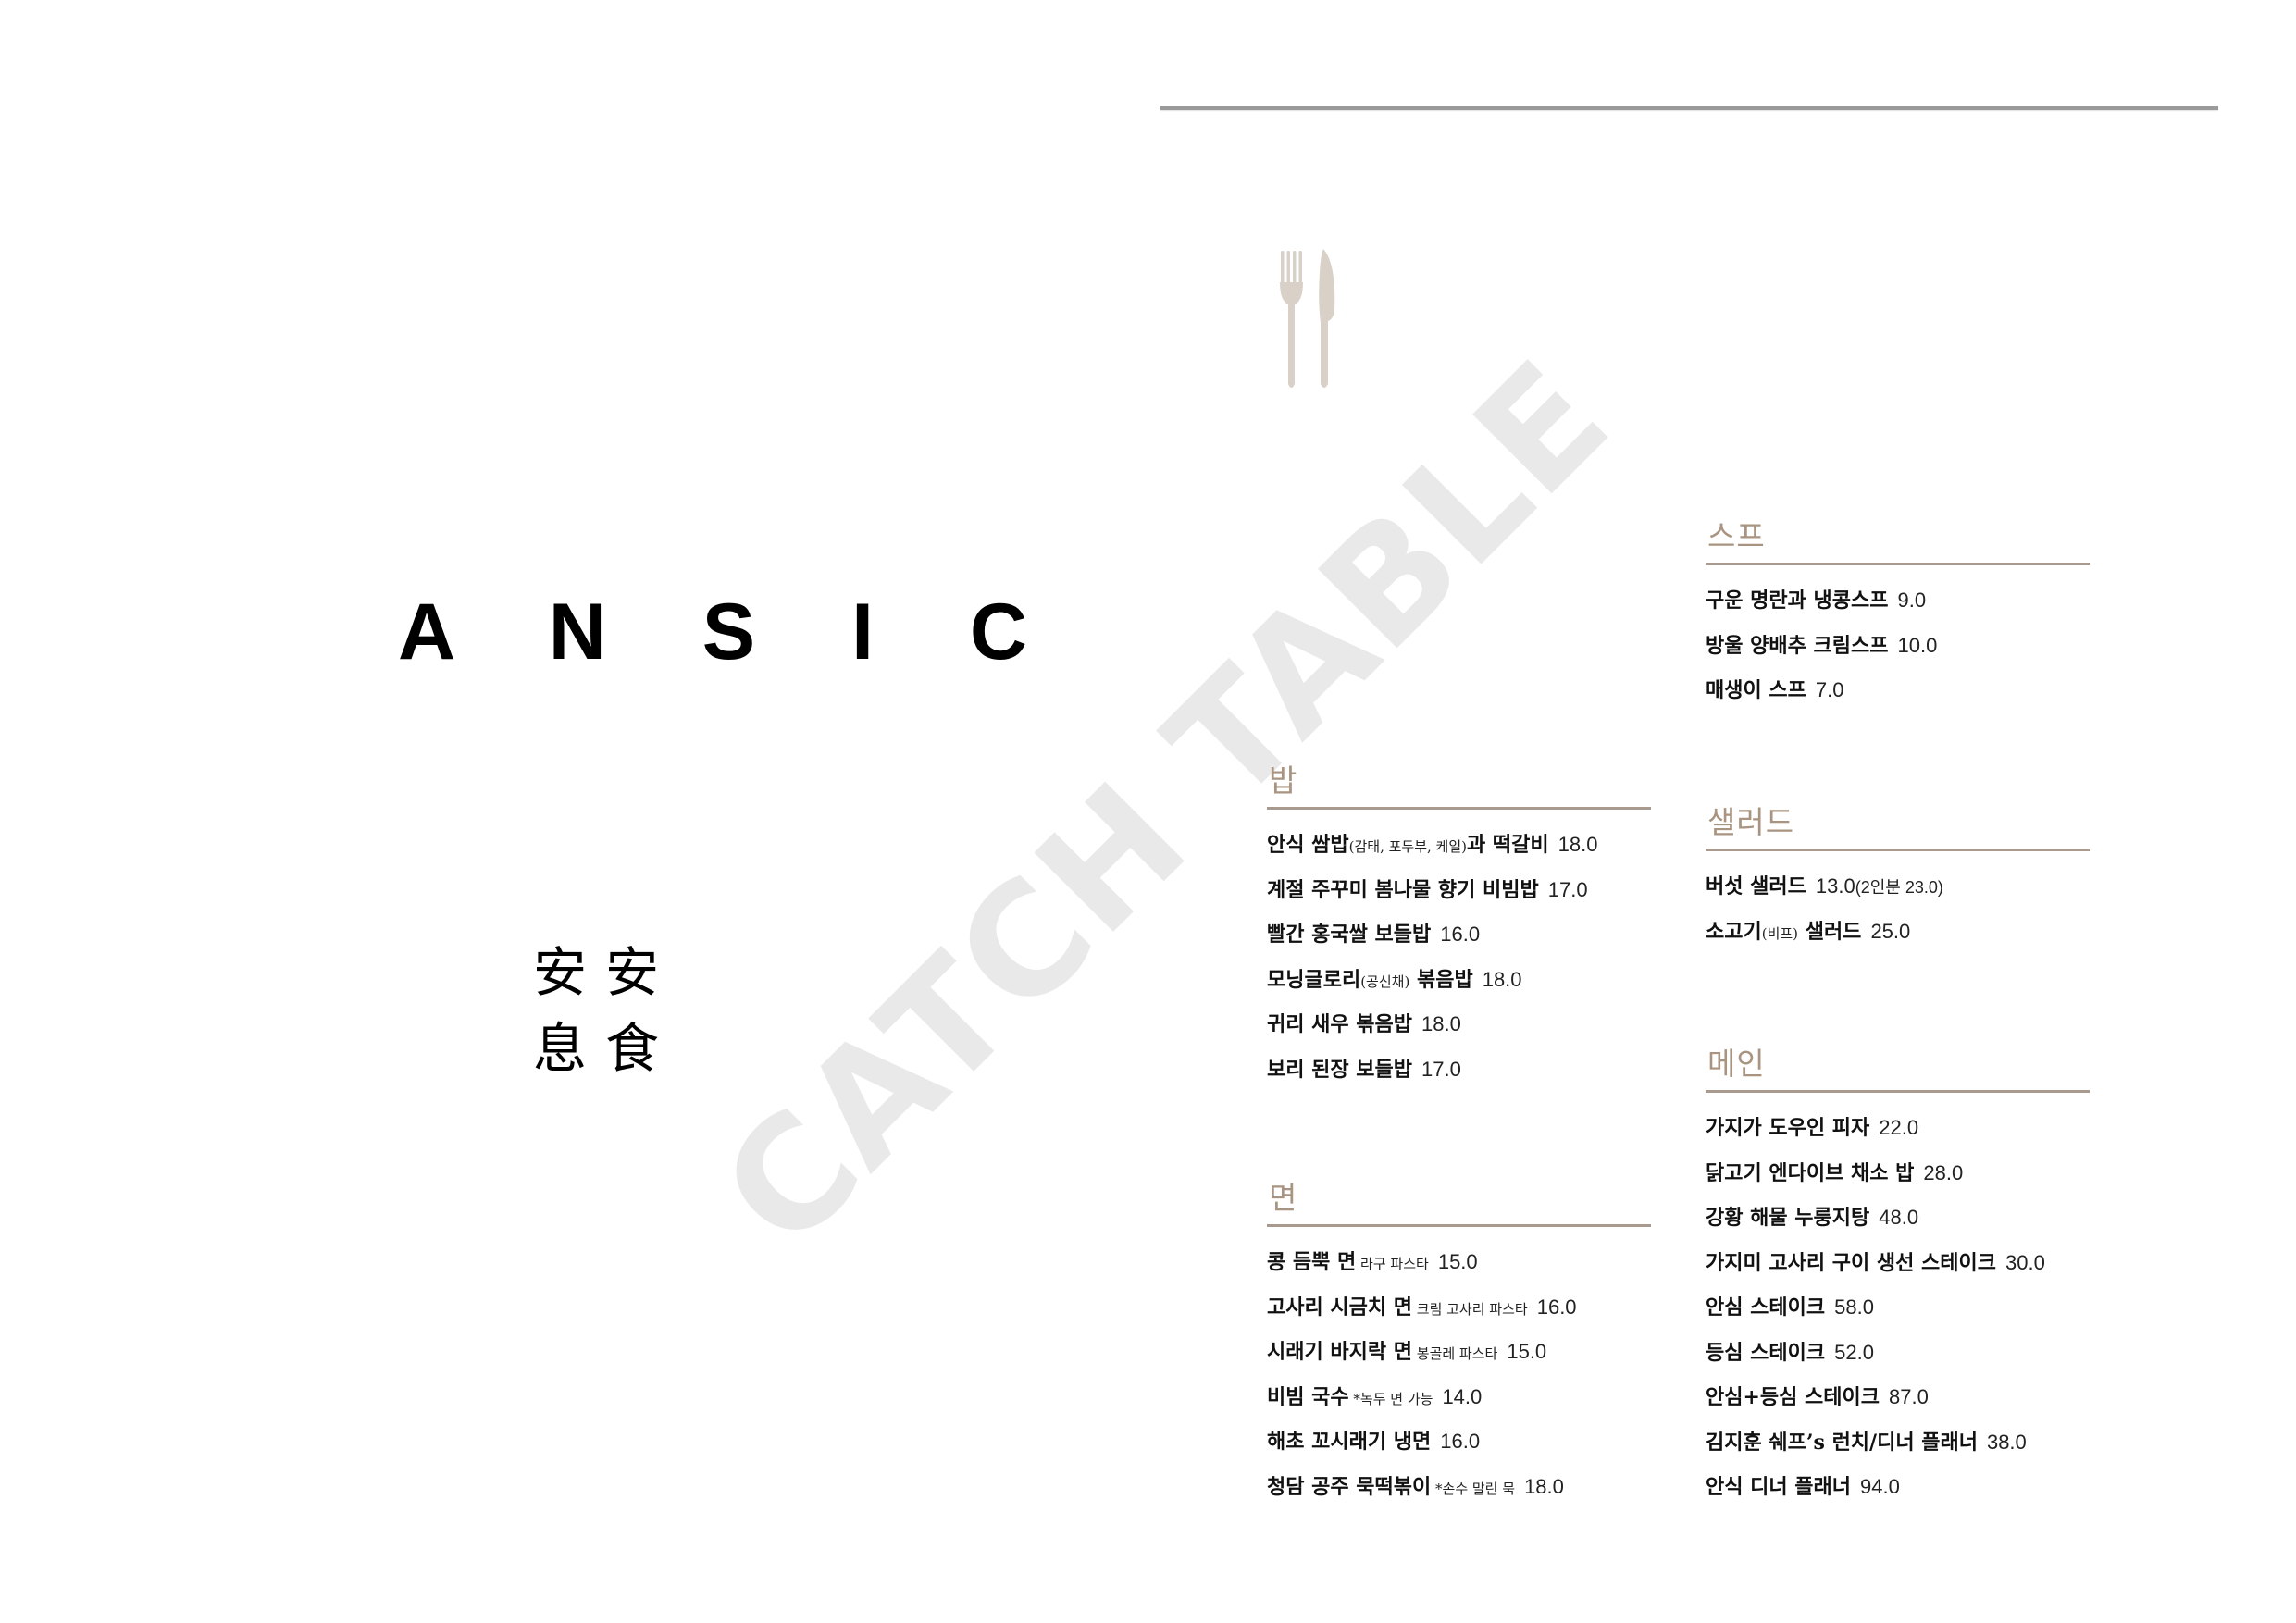 This screenshot has width=2296, height=1623. I want to click on item-name: 귀리 새우 볶음밥, so click(1340, 1024).